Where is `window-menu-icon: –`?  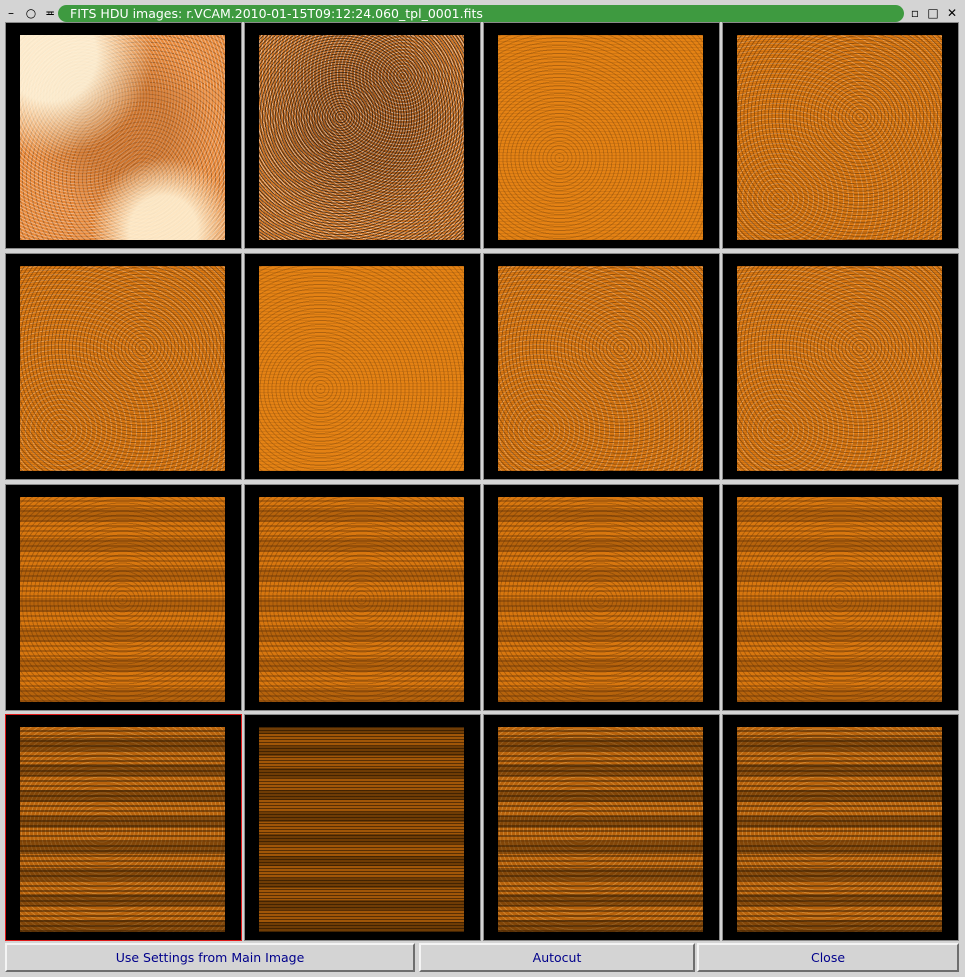
window-menu-icon: – is located at coordinates (11, 13).